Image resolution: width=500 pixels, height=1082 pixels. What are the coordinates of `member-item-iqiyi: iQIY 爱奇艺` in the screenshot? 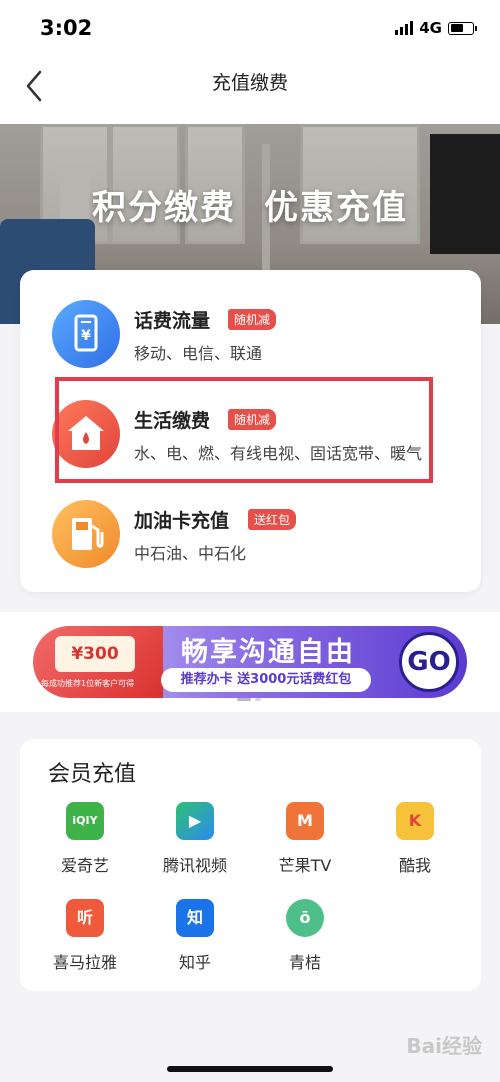 It's located at (85, 842).